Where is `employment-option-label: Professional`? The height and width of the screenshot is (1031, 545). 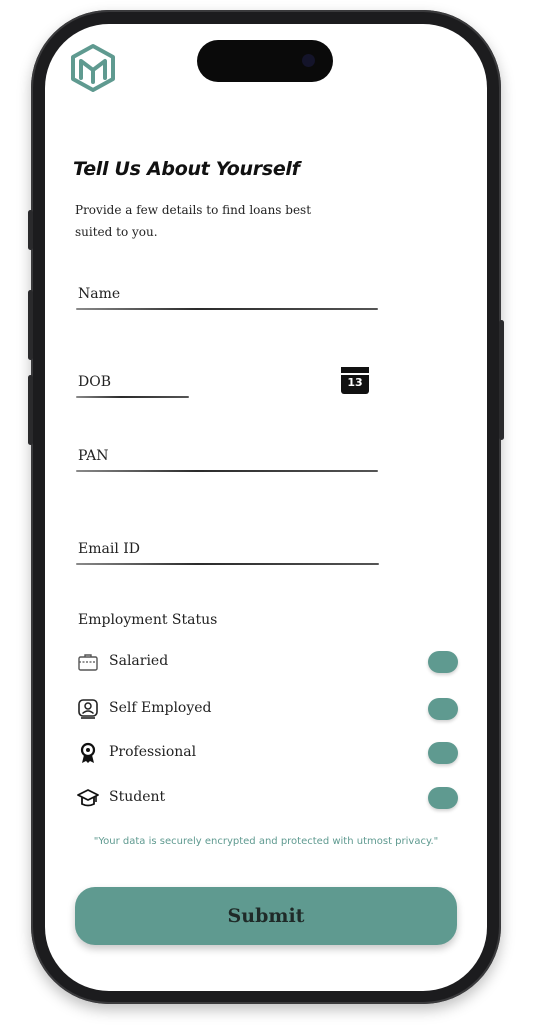 employment-option-label: Professional is located at coordinates (153, 752).